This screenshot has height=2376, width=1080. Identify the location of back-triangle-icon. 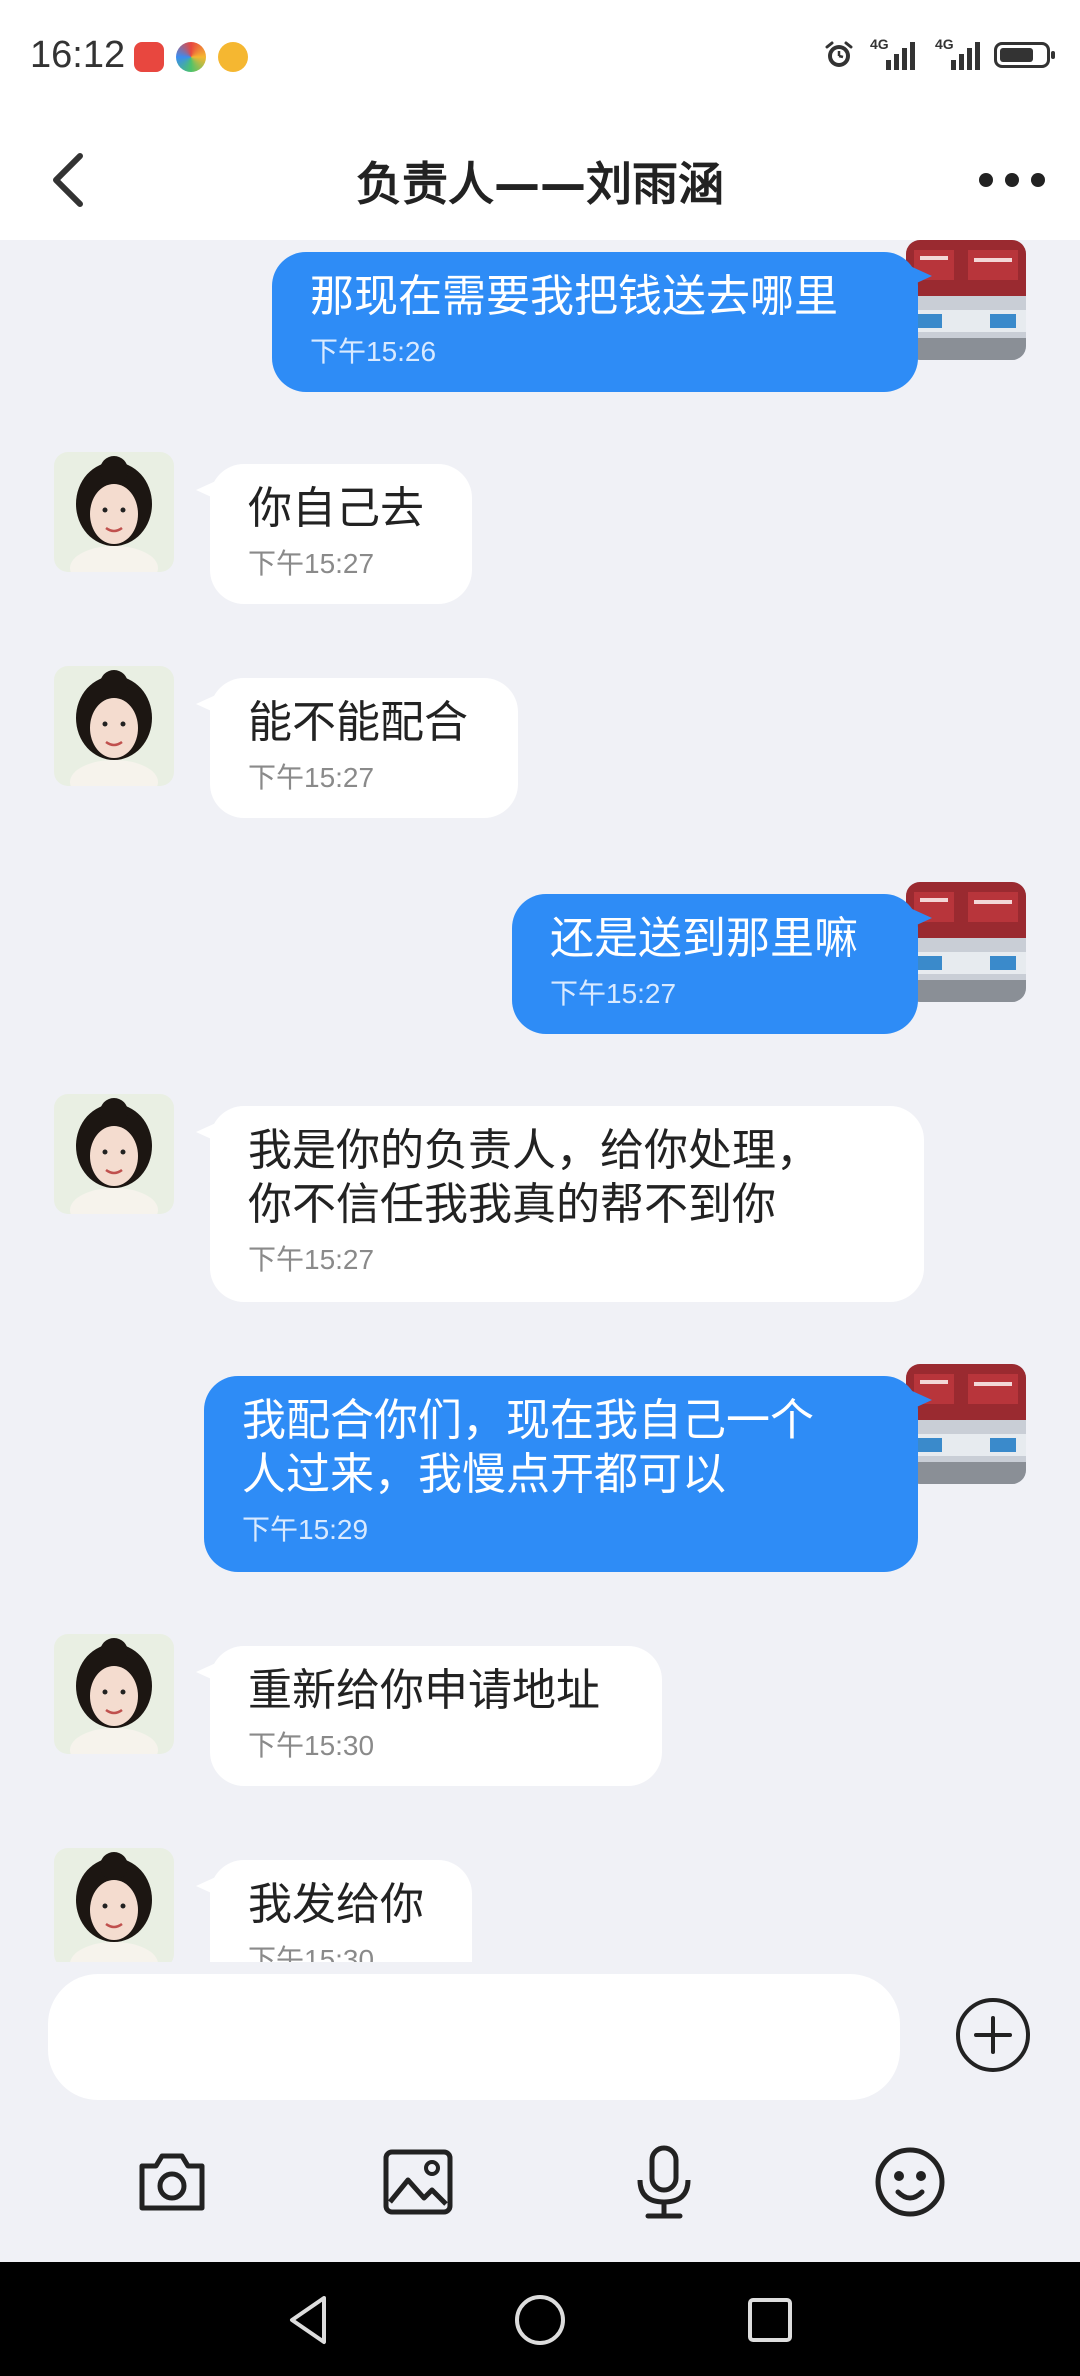
(310, 2320).